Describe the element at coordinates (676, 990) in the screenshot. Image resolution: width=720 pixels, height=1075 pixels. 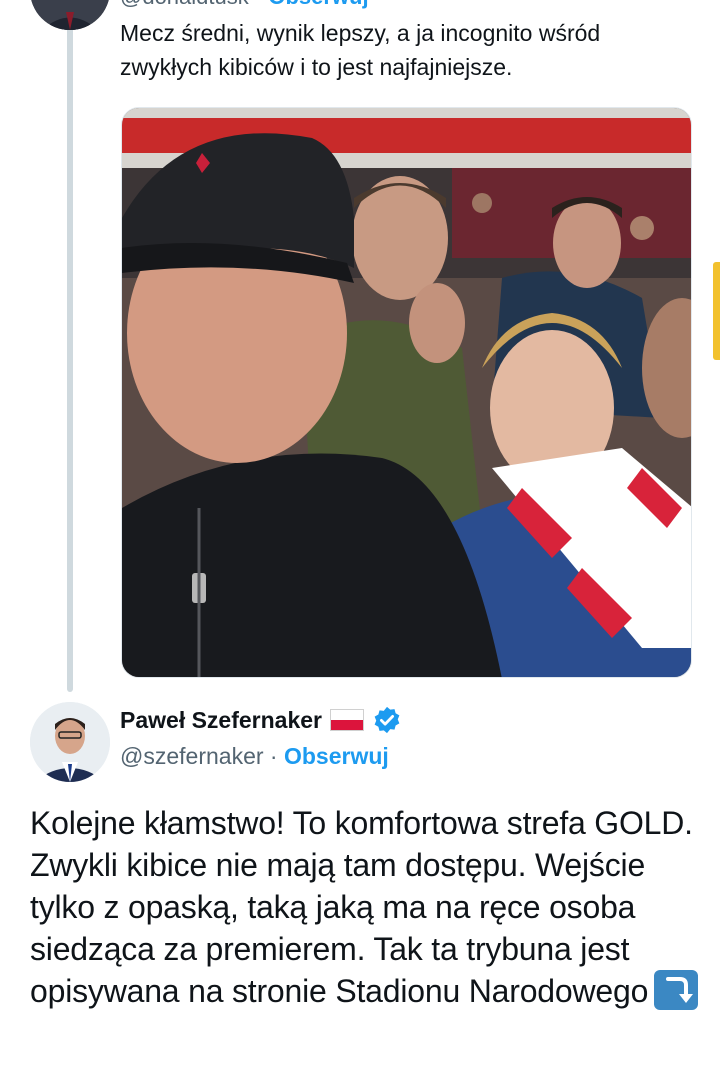
I see `arrow-curving-down-emoji-icon` at that location.